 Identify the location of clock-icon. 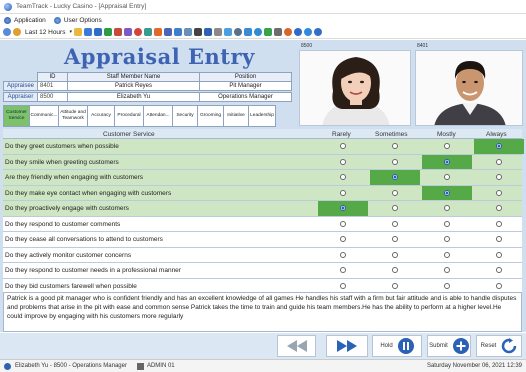
(17, 32).